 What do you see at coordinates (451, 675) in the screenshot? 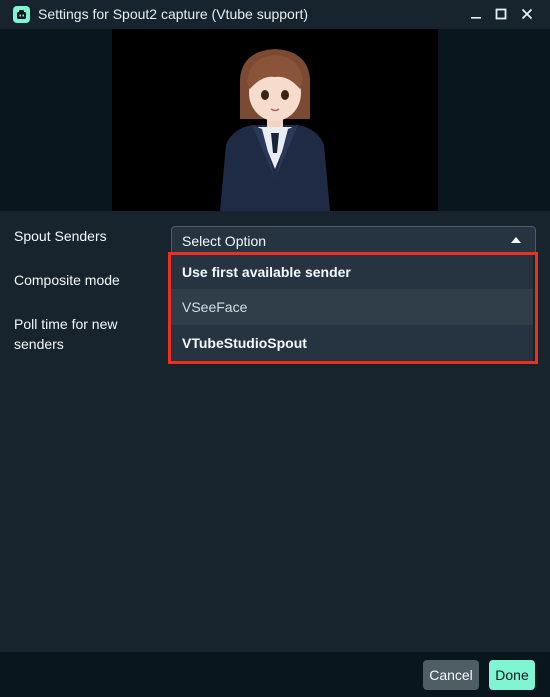
I see `cancel-button: Cancel` at bounding box center [451, 675].